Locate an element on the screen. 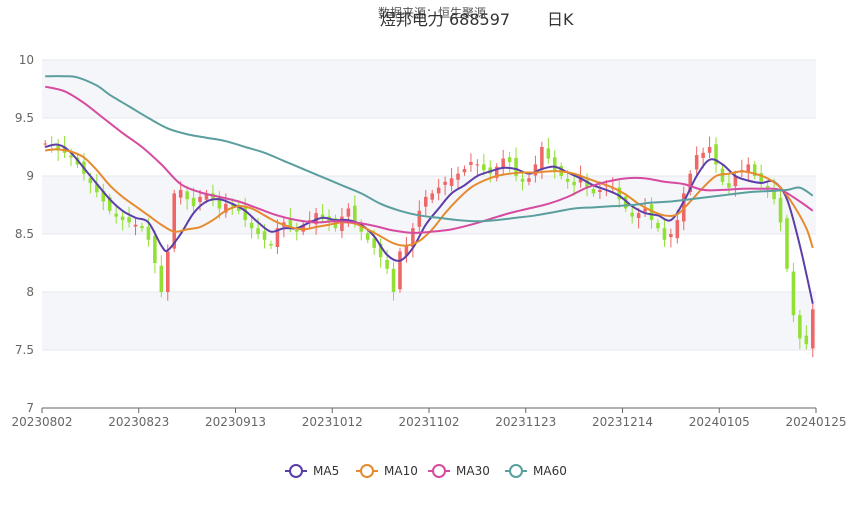 This screenshot has height=518, width=850. legend-item-ma60: MA60 is located at coordinates (536, 471).